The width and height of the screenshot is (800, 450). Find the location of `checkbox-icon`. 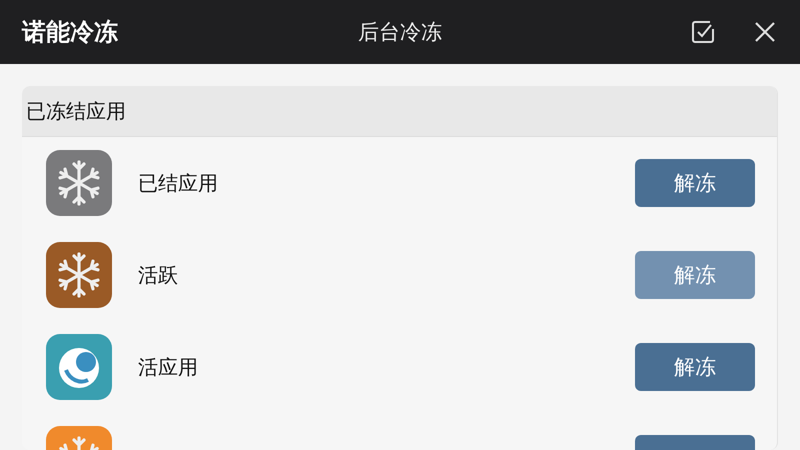

checkbox-icon is located at coordinates (703, 32).